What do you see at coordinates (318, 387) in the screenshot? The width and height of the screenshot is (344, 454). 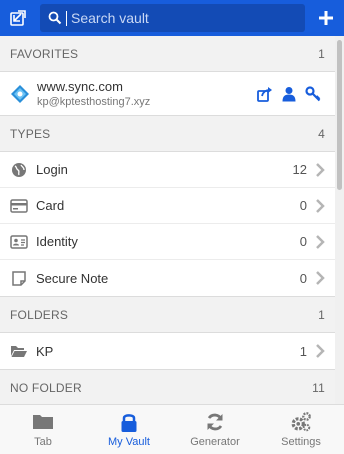 I see `no-folder-count: 11` at bounding box center [318, 387].